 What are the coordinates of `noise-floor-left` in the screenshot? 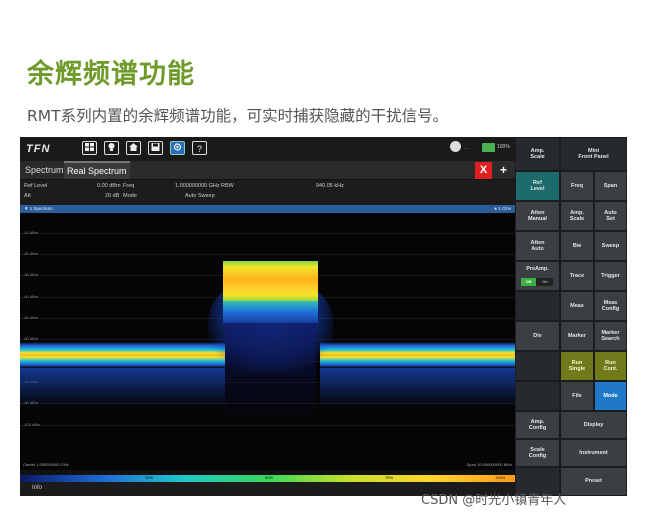 It's located at (122, 355).